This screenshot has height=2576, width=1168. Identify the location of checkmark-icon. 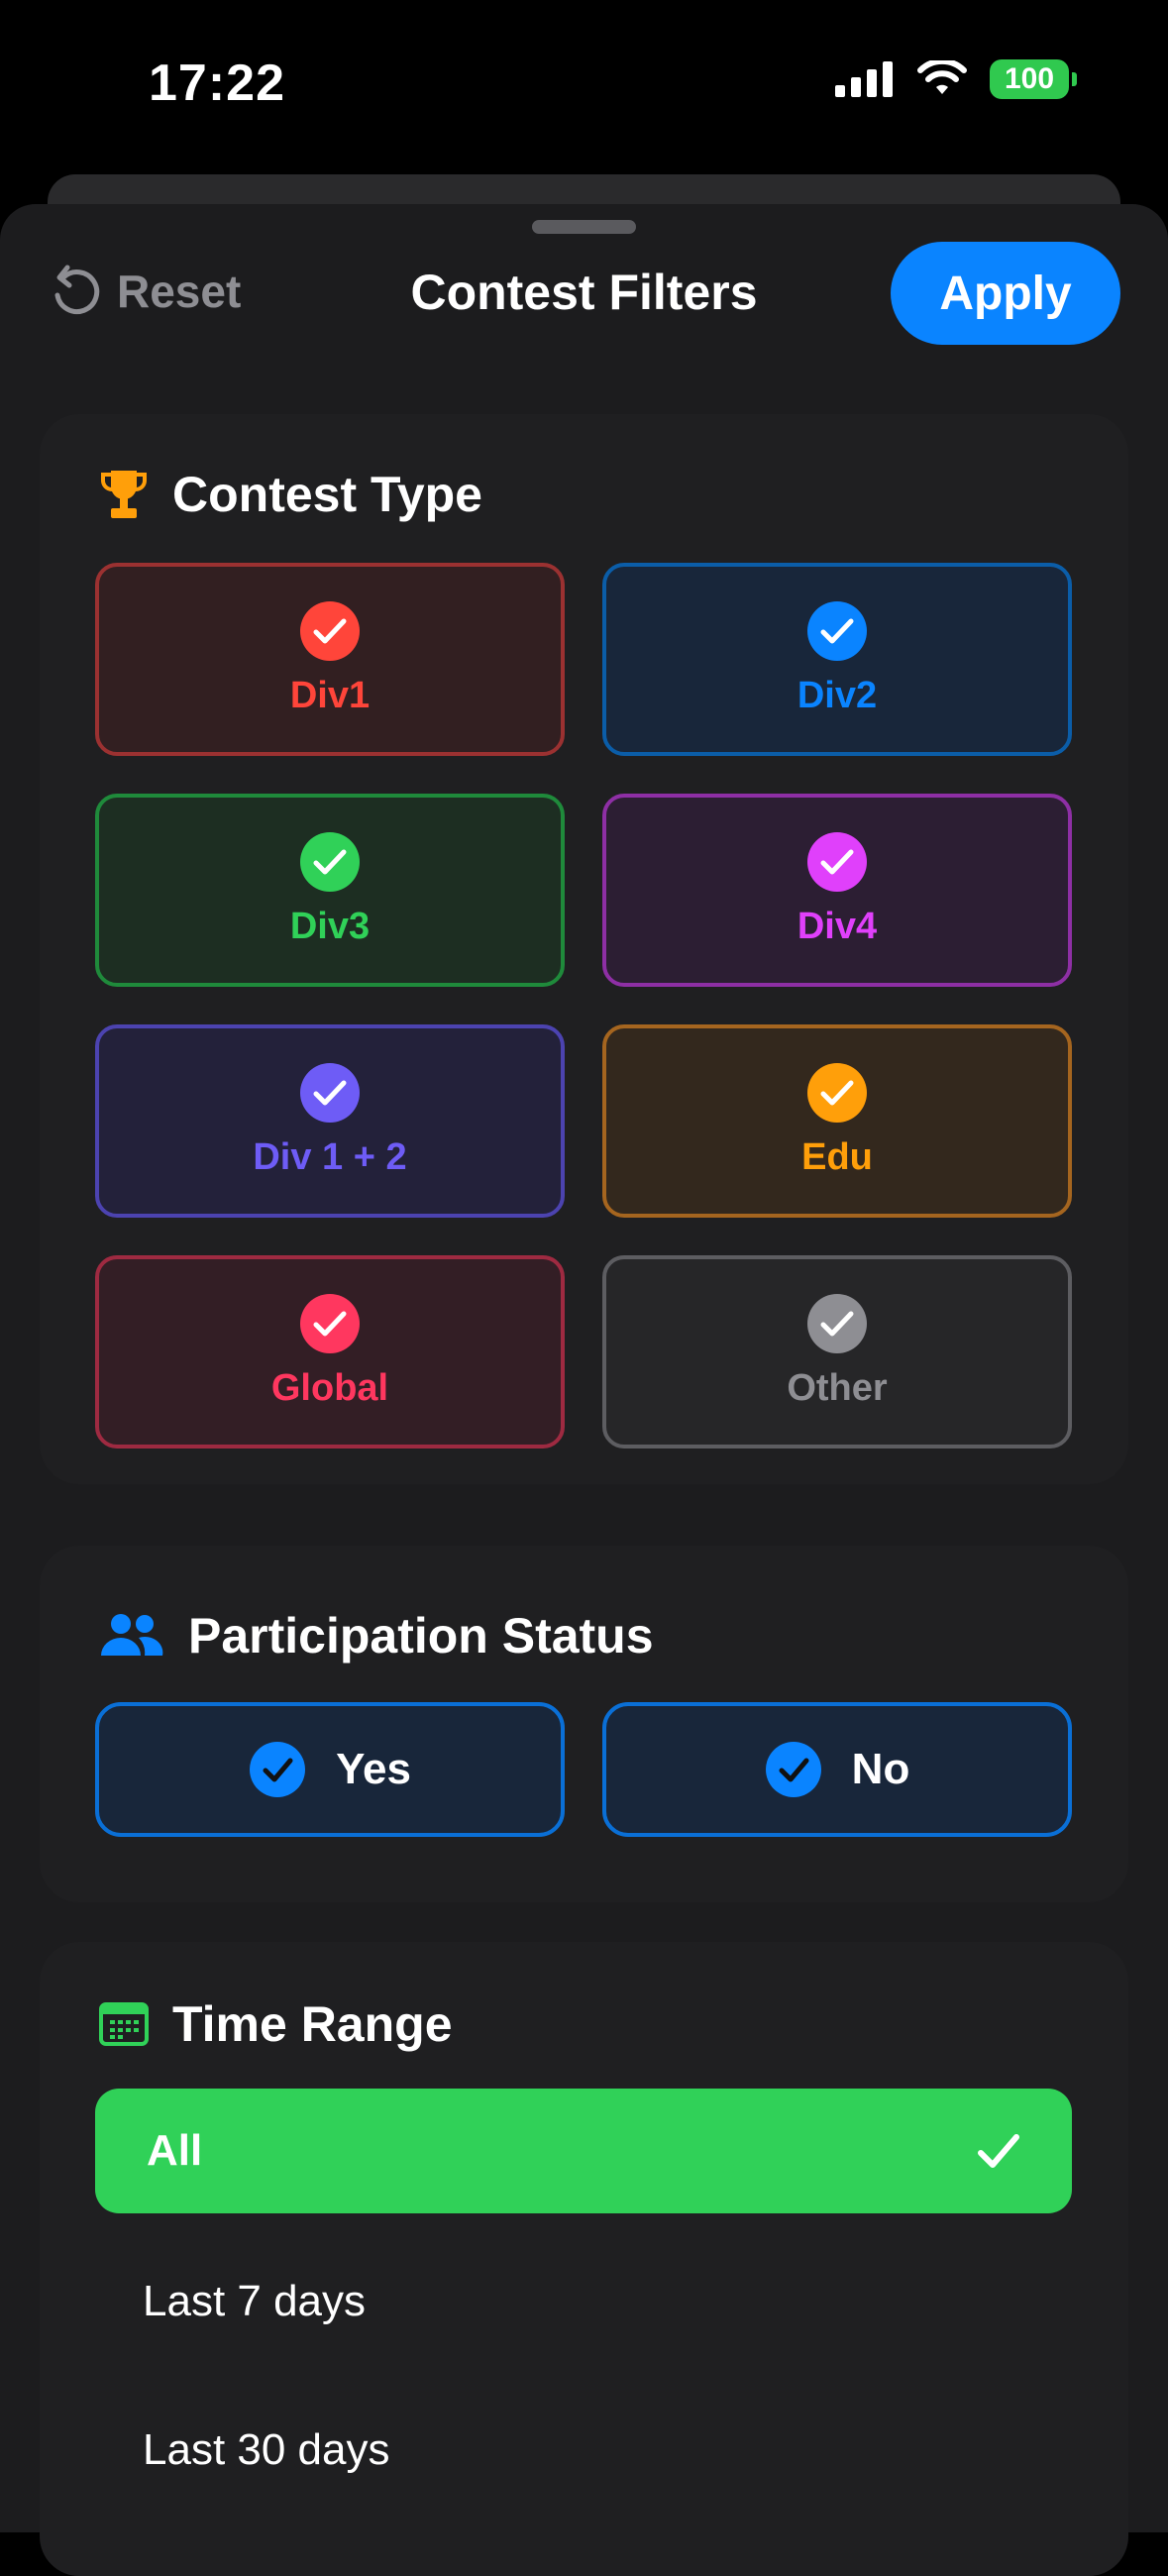
(998, 2151).